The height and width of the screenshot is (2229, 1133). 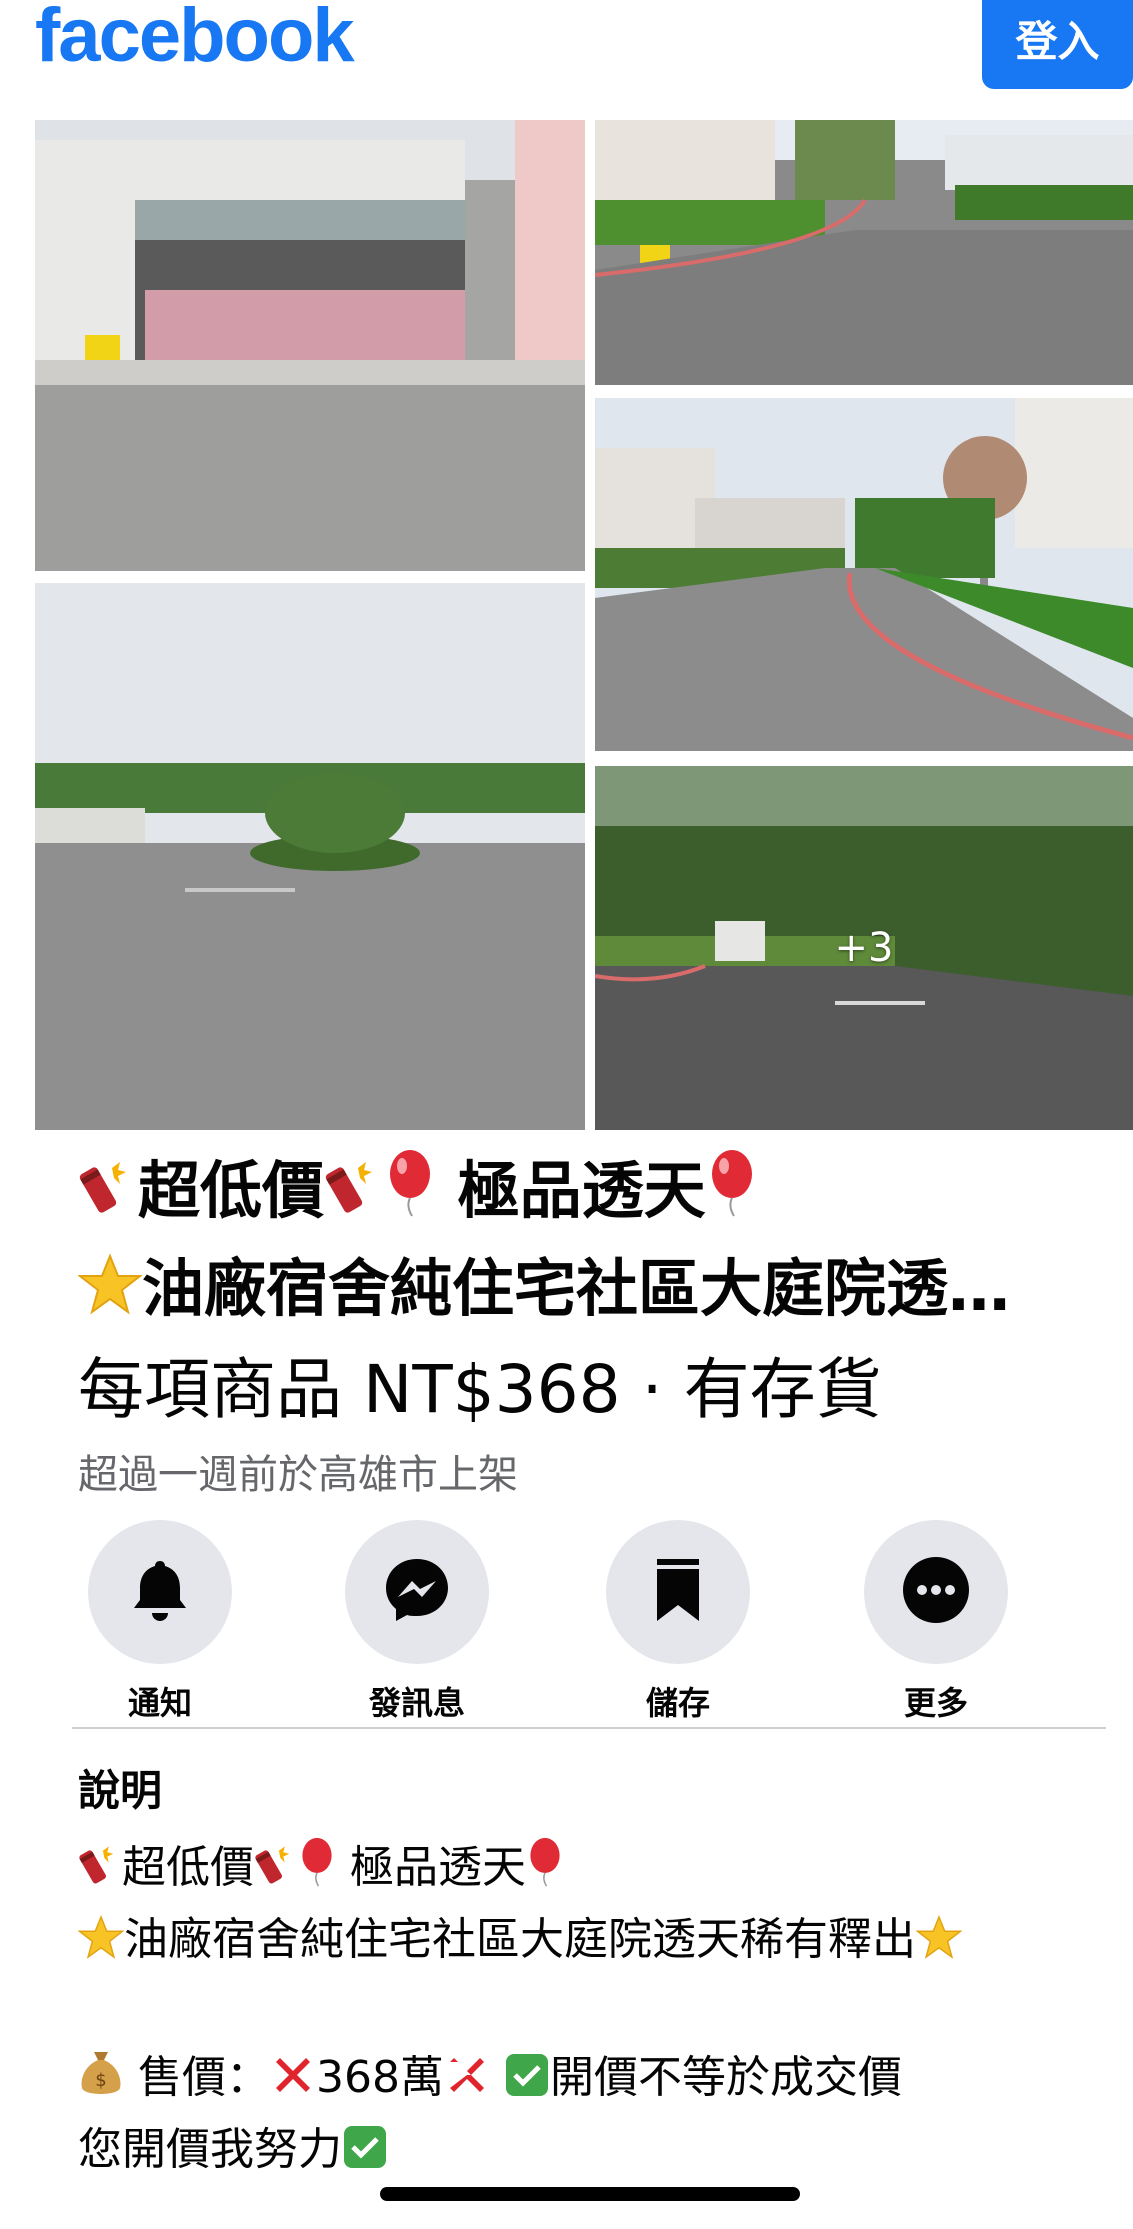 I want to click on action-bar: 通知 發訊息 儲存 更多, so click(x=570, y=1625).